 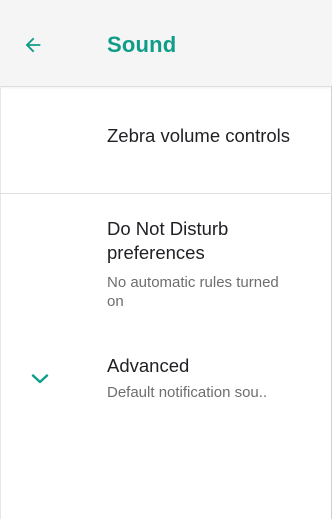 What do you see at coordinates (33, 45) in the screenshot?
I see `arrow-back-icon` at bounding box center [33, 45].